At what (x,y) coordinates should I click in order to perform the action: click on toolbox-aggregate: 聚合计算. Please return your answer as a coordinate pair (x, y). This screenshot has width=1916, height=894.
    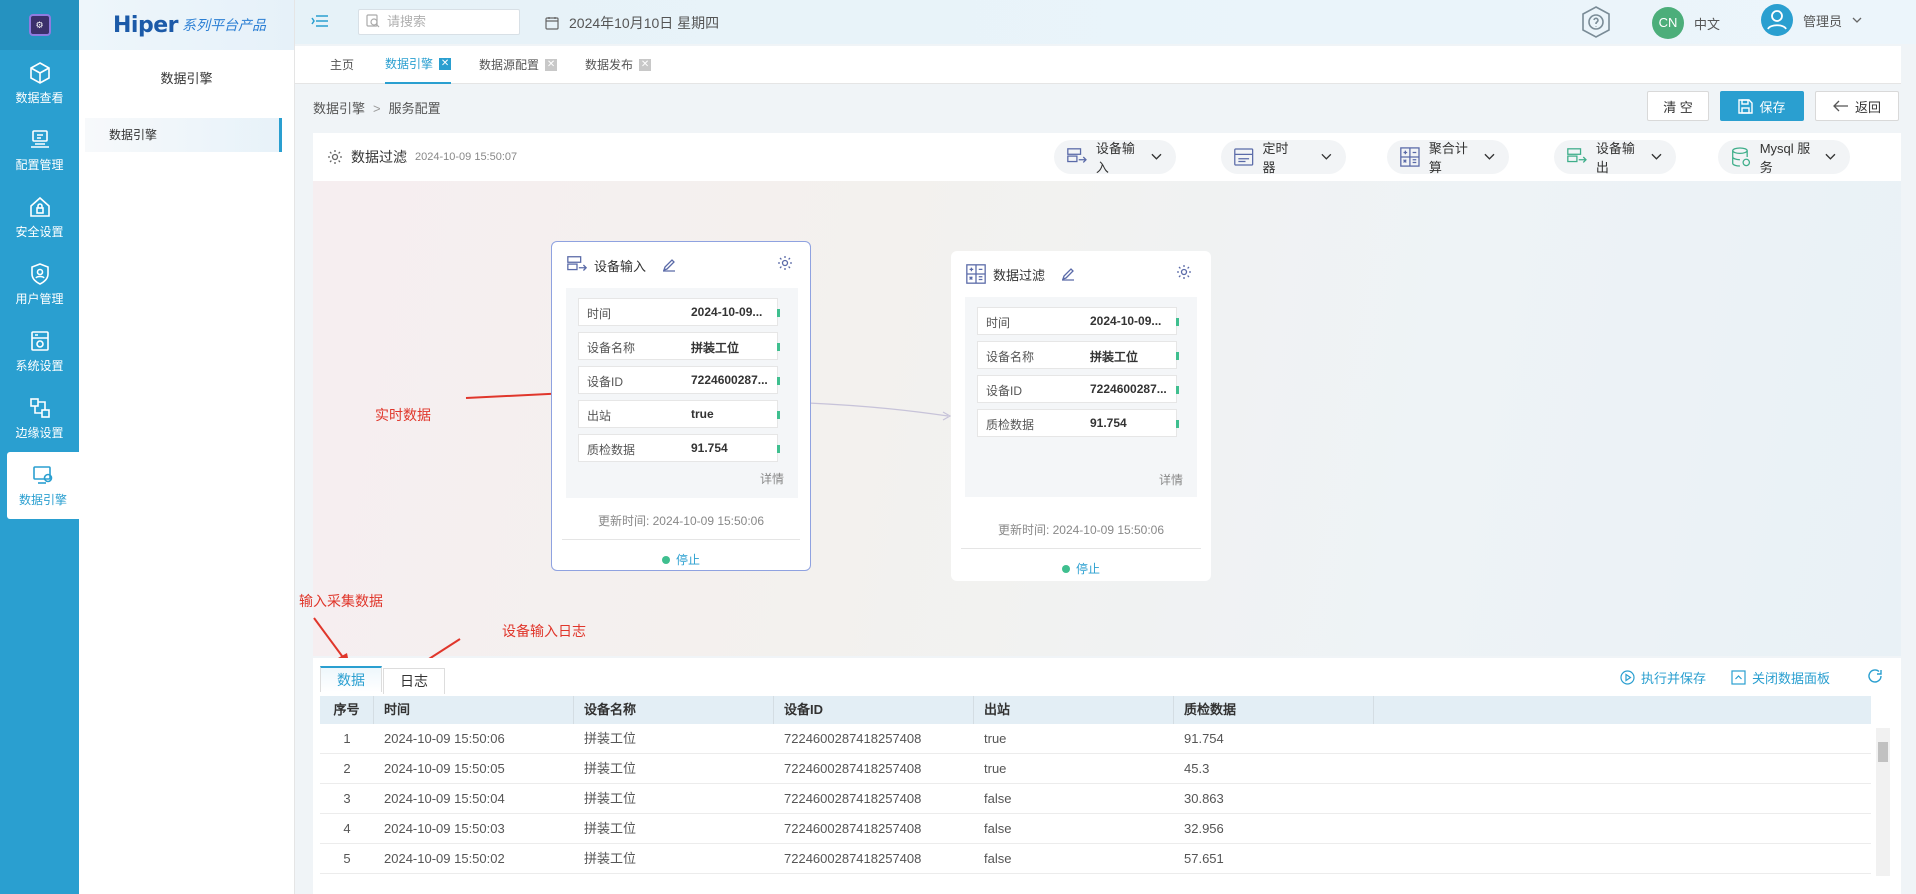
    Looking at the image, I should click on (1448, 157).